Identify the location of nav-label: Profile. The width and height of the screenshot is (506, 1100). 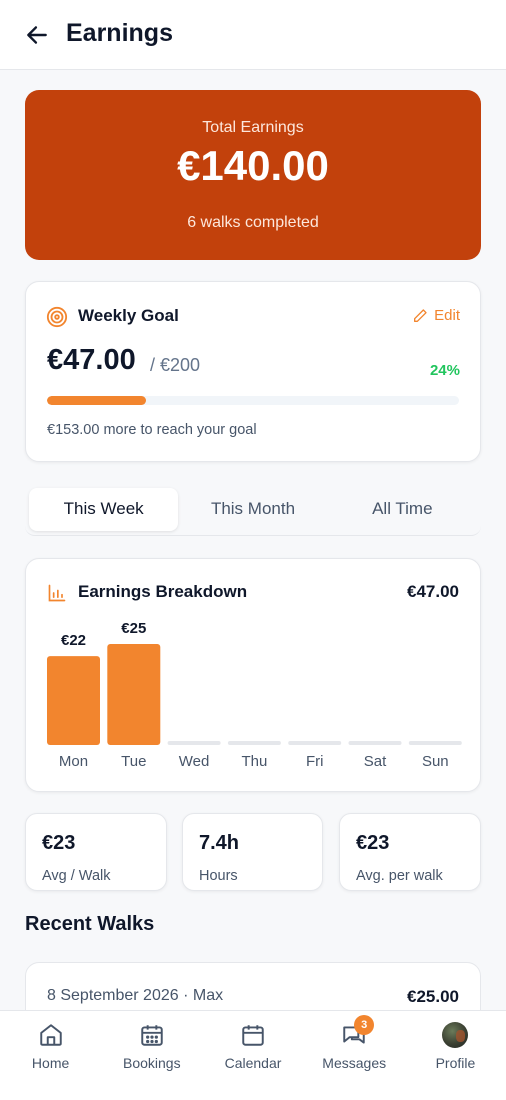
(455, 1063).